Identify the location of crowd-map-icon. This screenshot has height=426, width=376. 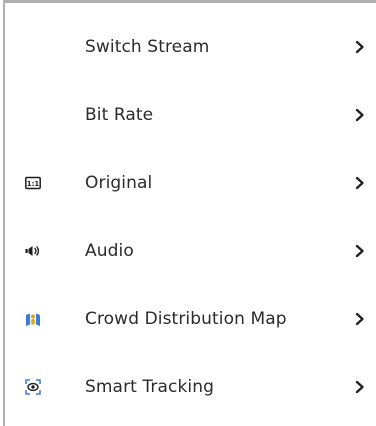
(33, 319).